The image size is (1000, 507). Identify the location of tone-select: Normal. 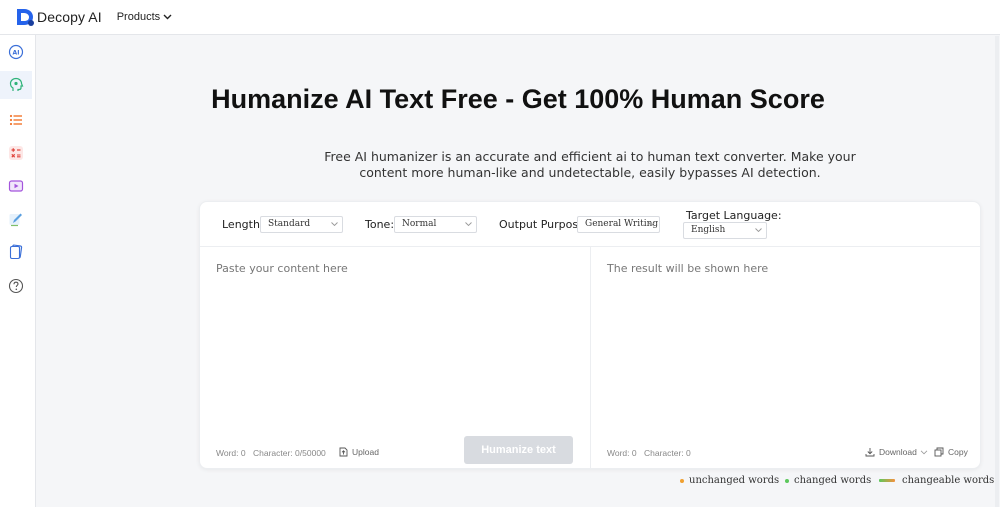
(435, 224).